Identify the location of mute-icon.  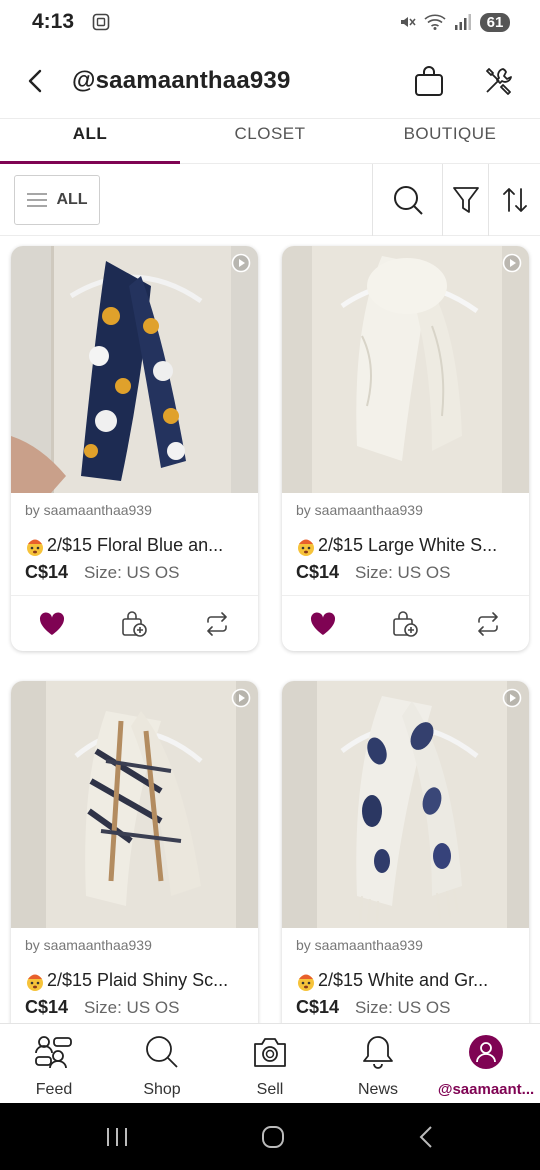
(408, 22).